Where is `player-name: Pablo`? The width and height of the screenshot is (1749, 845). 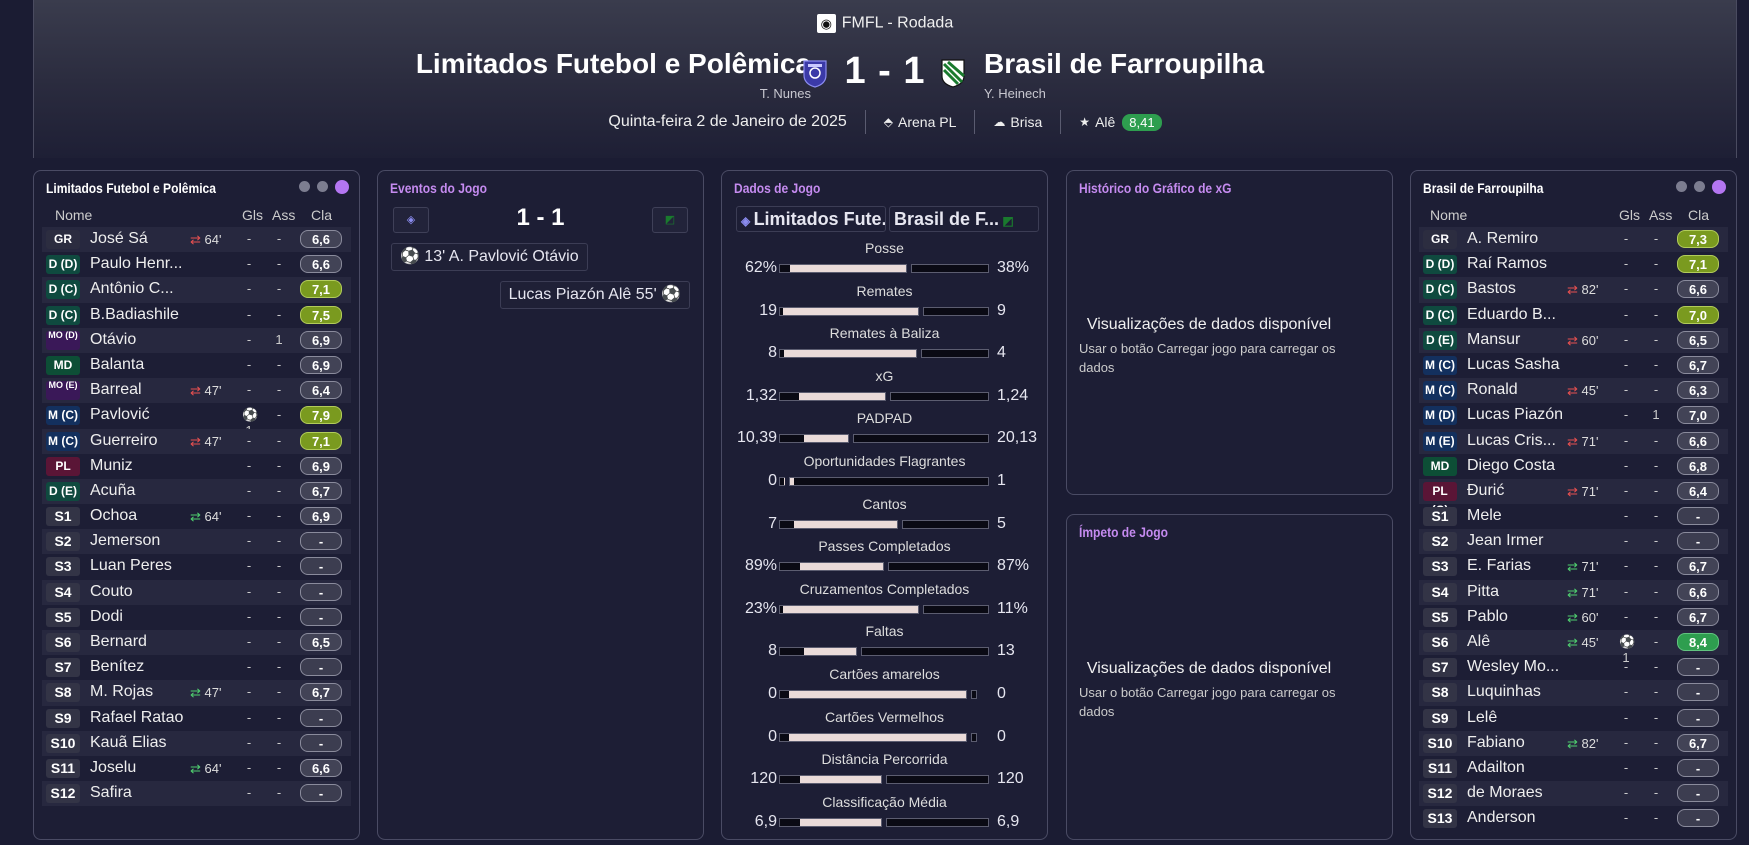 player-name: Pablo is located at coordinates (1487, 617).